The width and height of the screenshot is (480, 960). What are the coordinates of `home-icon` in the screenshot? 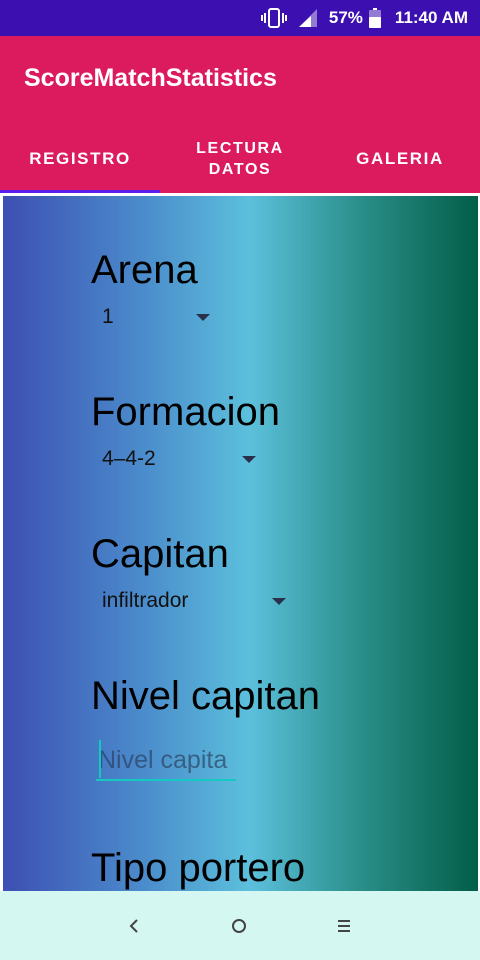 It's located at (239, 926).